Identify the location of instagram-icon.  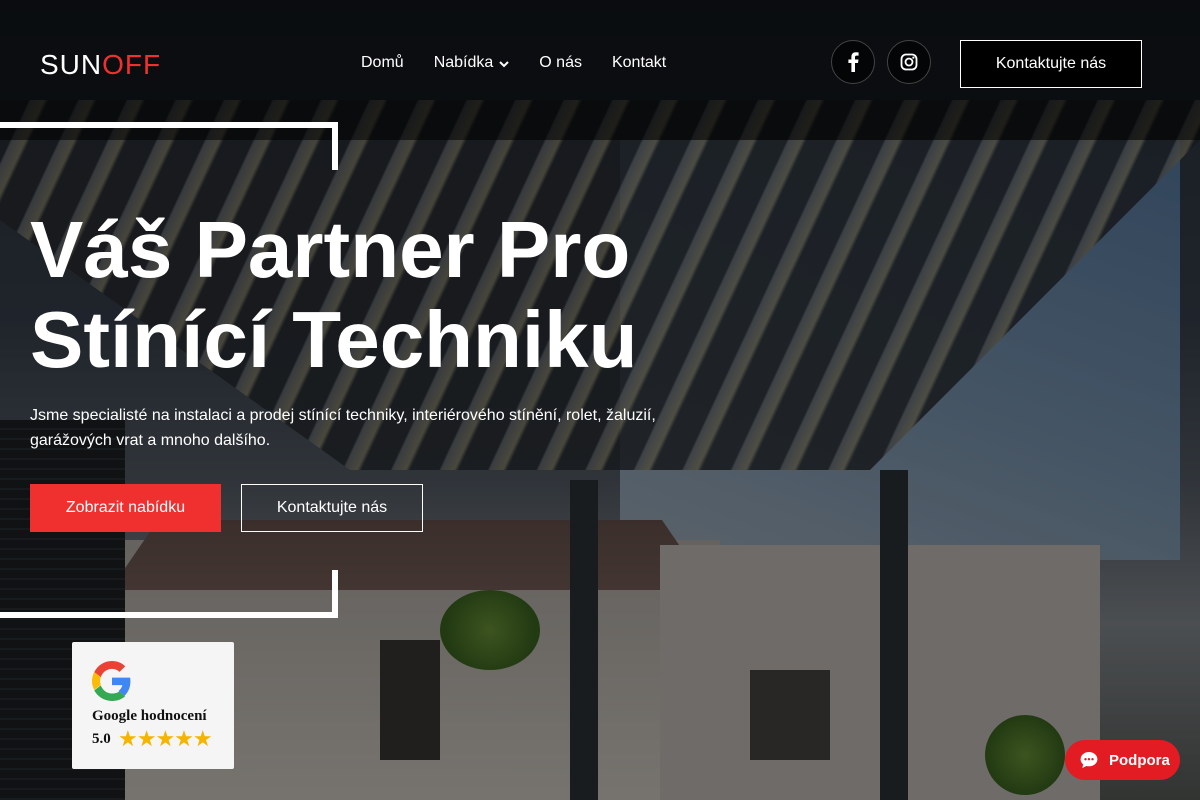
(909, 62).